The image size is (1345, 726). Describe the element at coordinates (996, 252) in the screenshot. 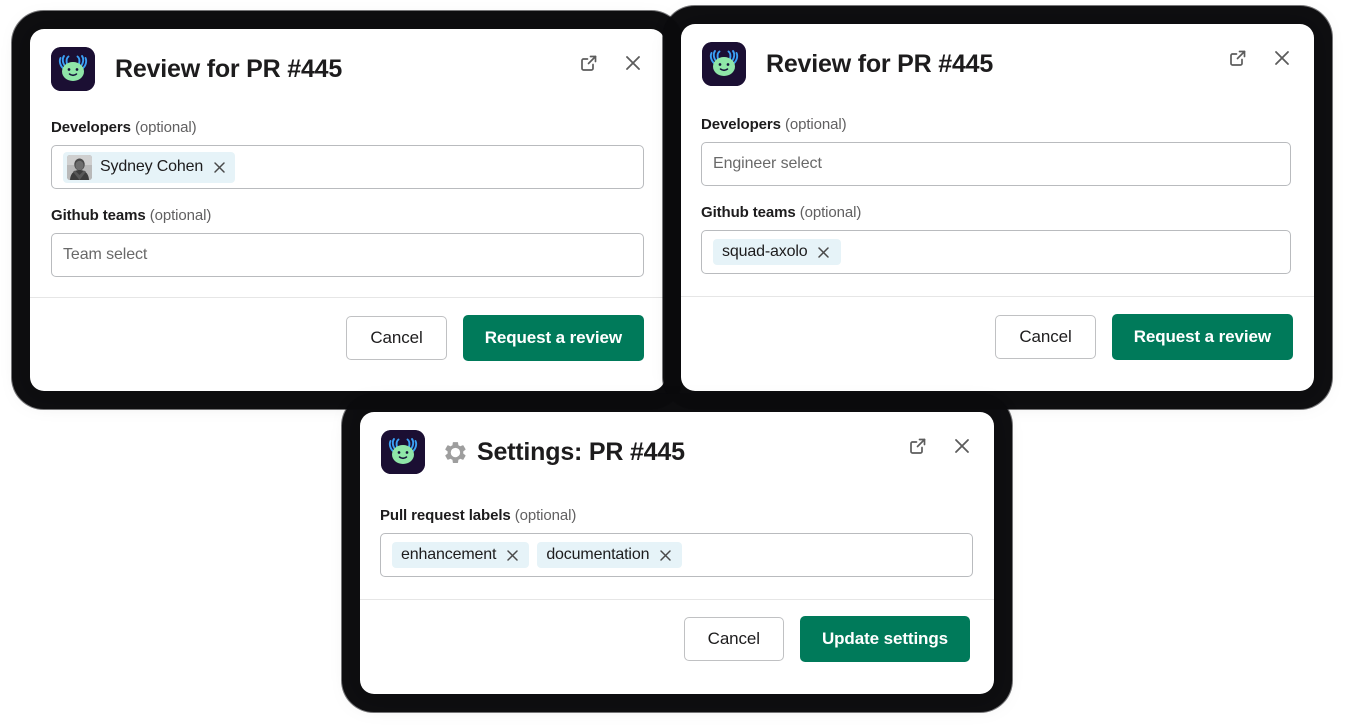

I see `github-teams-select: squad-axolo` at that location.